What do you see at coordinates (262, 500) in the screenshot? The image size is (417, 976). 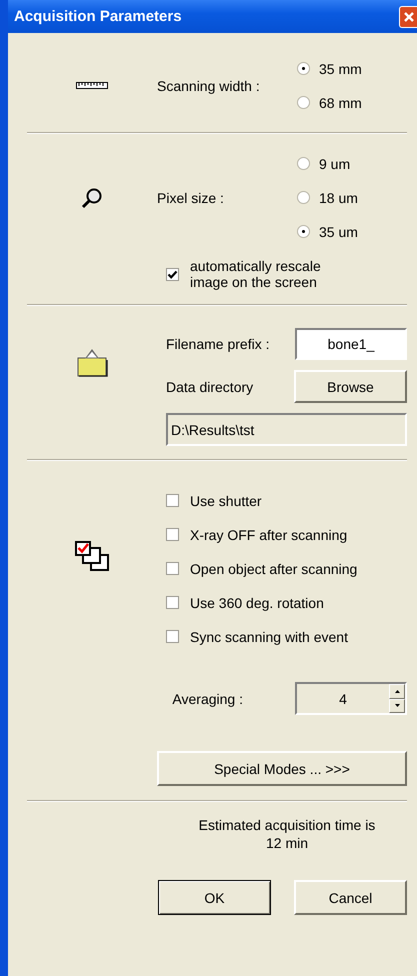 I see `option-checkbox: Use shutter` at bounding box center [262, 500].